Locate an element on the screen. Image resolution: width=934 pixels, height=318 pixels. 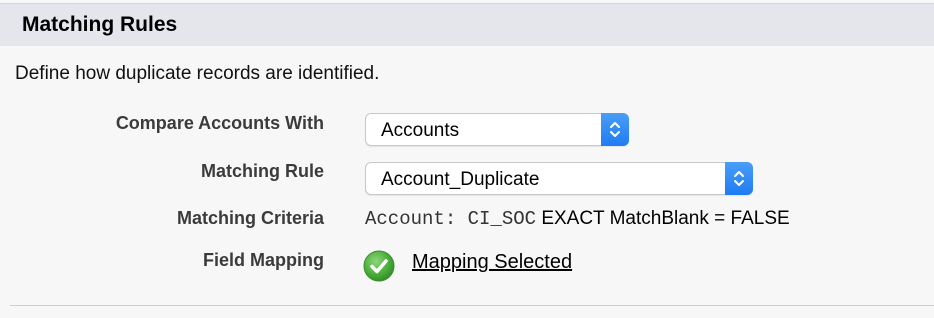
criteria-match-blank: MatchBlank = FALSE is located at coordinates (699, 218).